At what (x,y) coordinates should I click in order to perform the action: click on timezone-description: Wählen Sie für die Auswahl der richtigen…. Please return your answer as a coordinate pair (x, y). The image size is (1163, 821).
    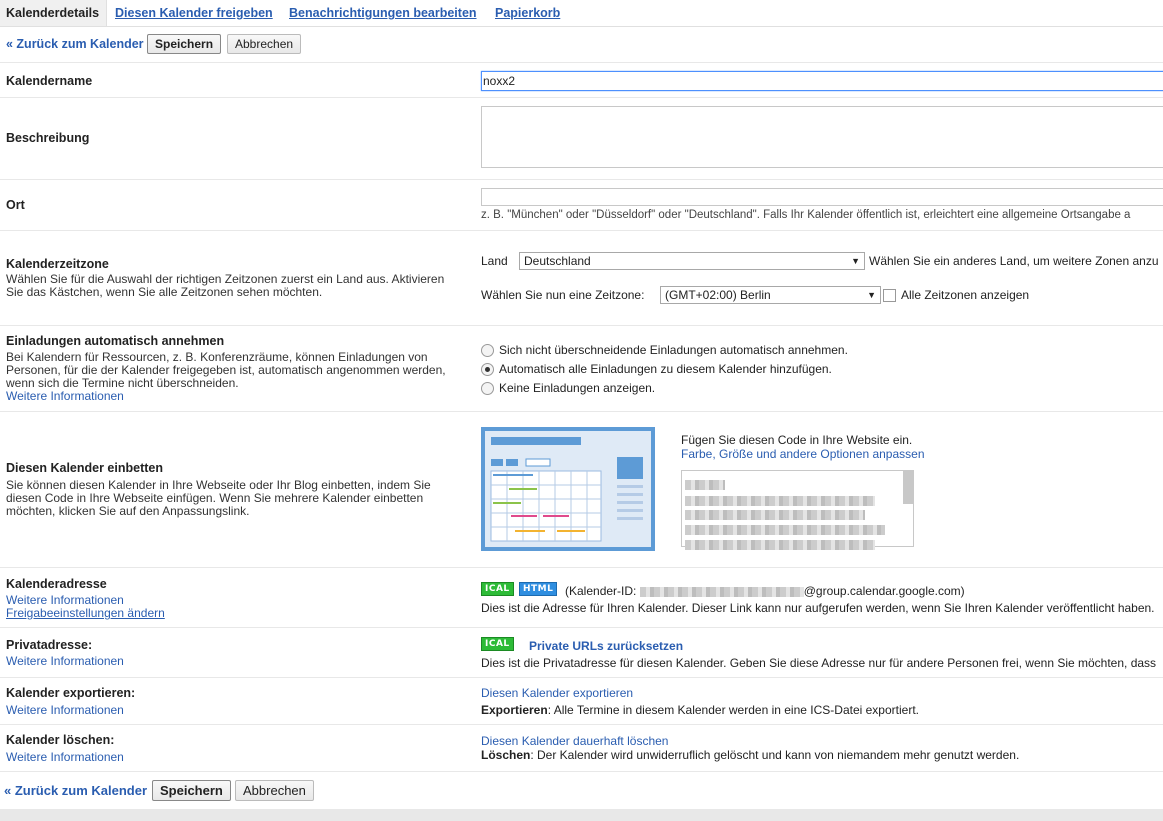
    Looking at the image, I should click on (225, 285).